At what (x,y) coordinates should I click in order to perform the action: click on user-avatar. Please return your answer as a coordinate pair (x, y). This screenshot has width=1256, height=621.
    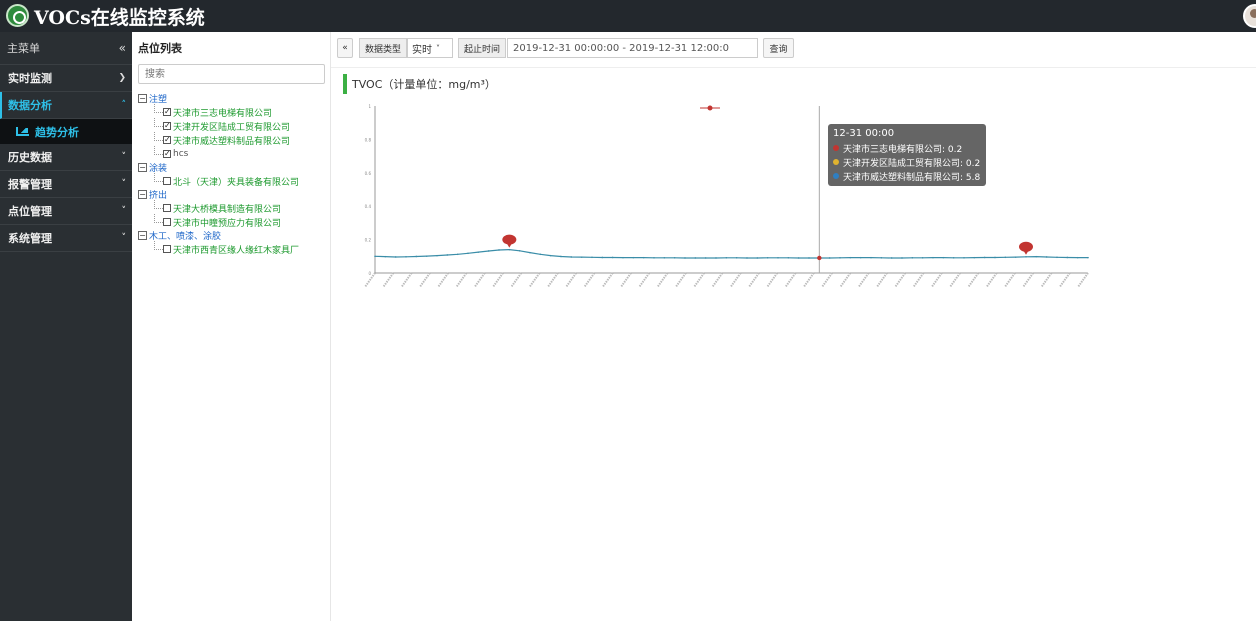
    Looking at the image, I should click on (1249, 16).